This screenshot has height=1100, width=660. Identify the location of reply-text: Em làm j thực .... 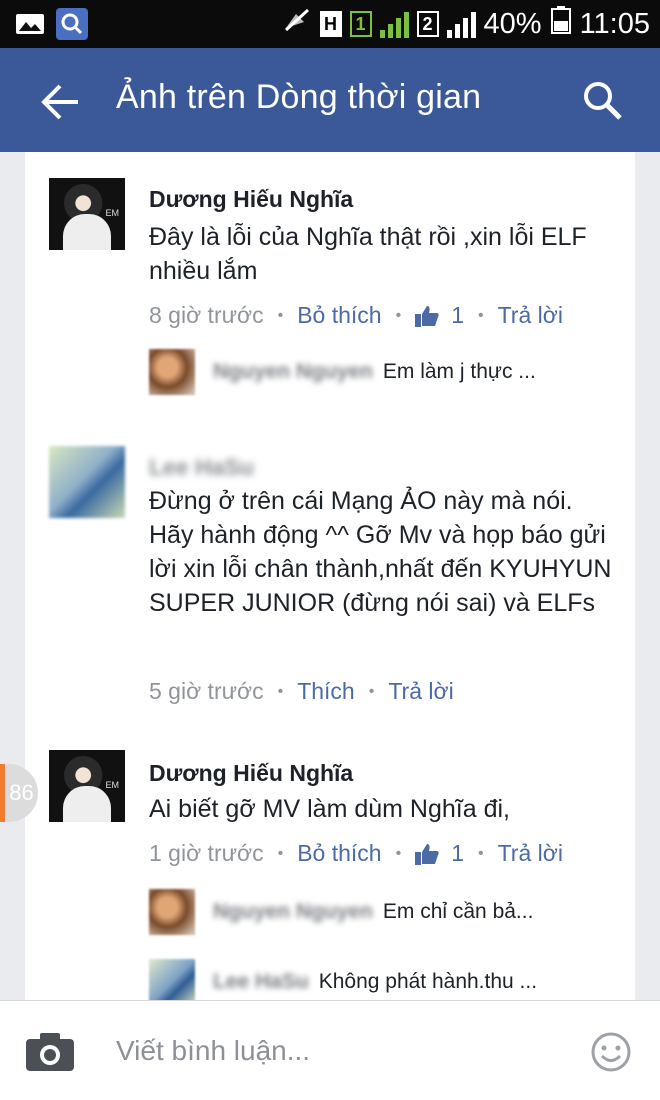
(459, 371).